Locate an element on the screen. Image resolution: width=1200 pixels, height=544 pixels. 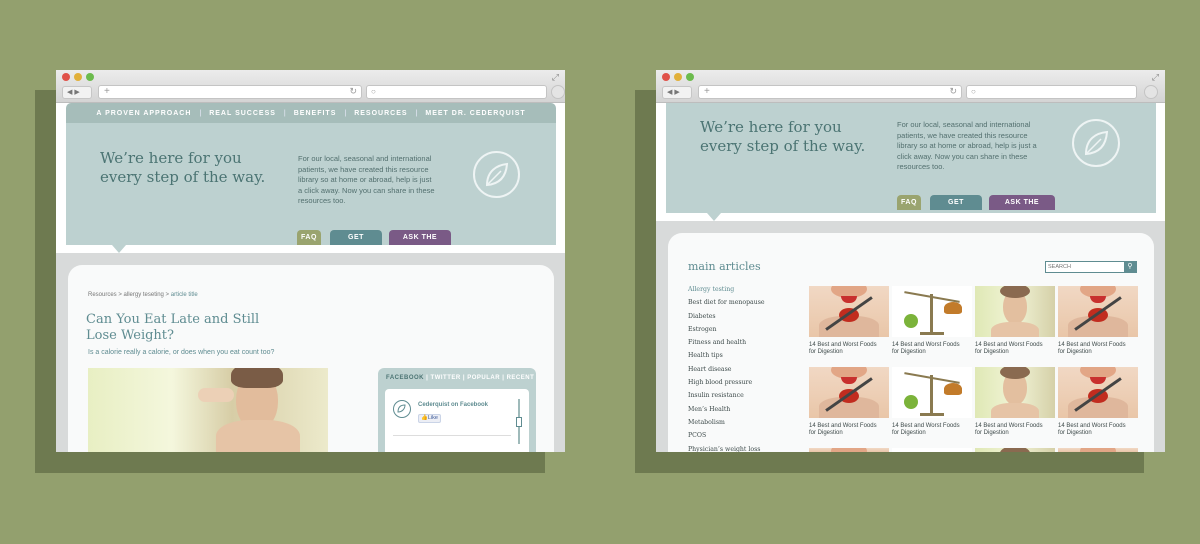
nav-item-benefits: BENEFITS is located at coordinates (315, 113).